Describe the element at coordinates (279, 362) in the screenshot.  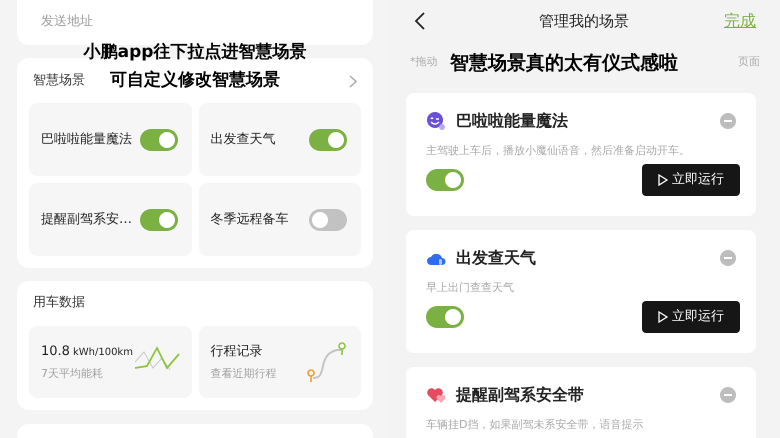
I see `trips-tile: 行程记录 查看近期行程` at that location.